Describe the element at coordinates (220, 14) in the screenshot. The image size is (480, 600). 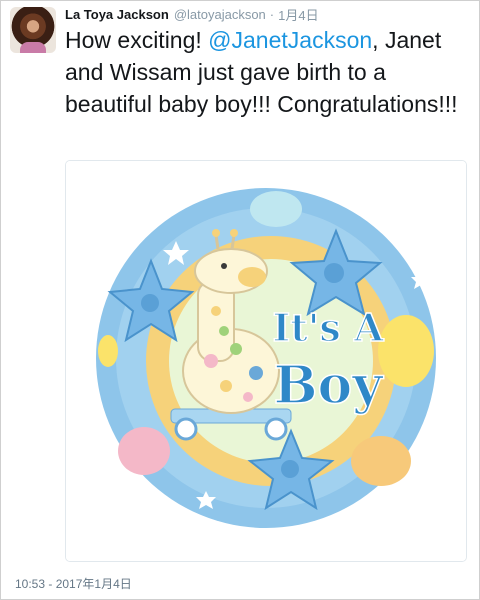
I see `author-handle: @latoyajackson` at that location.